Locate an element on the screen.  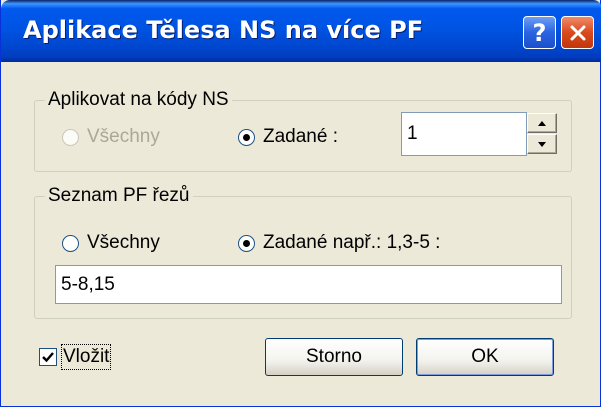
pf-sections-input is located at coordinates (308, 284).